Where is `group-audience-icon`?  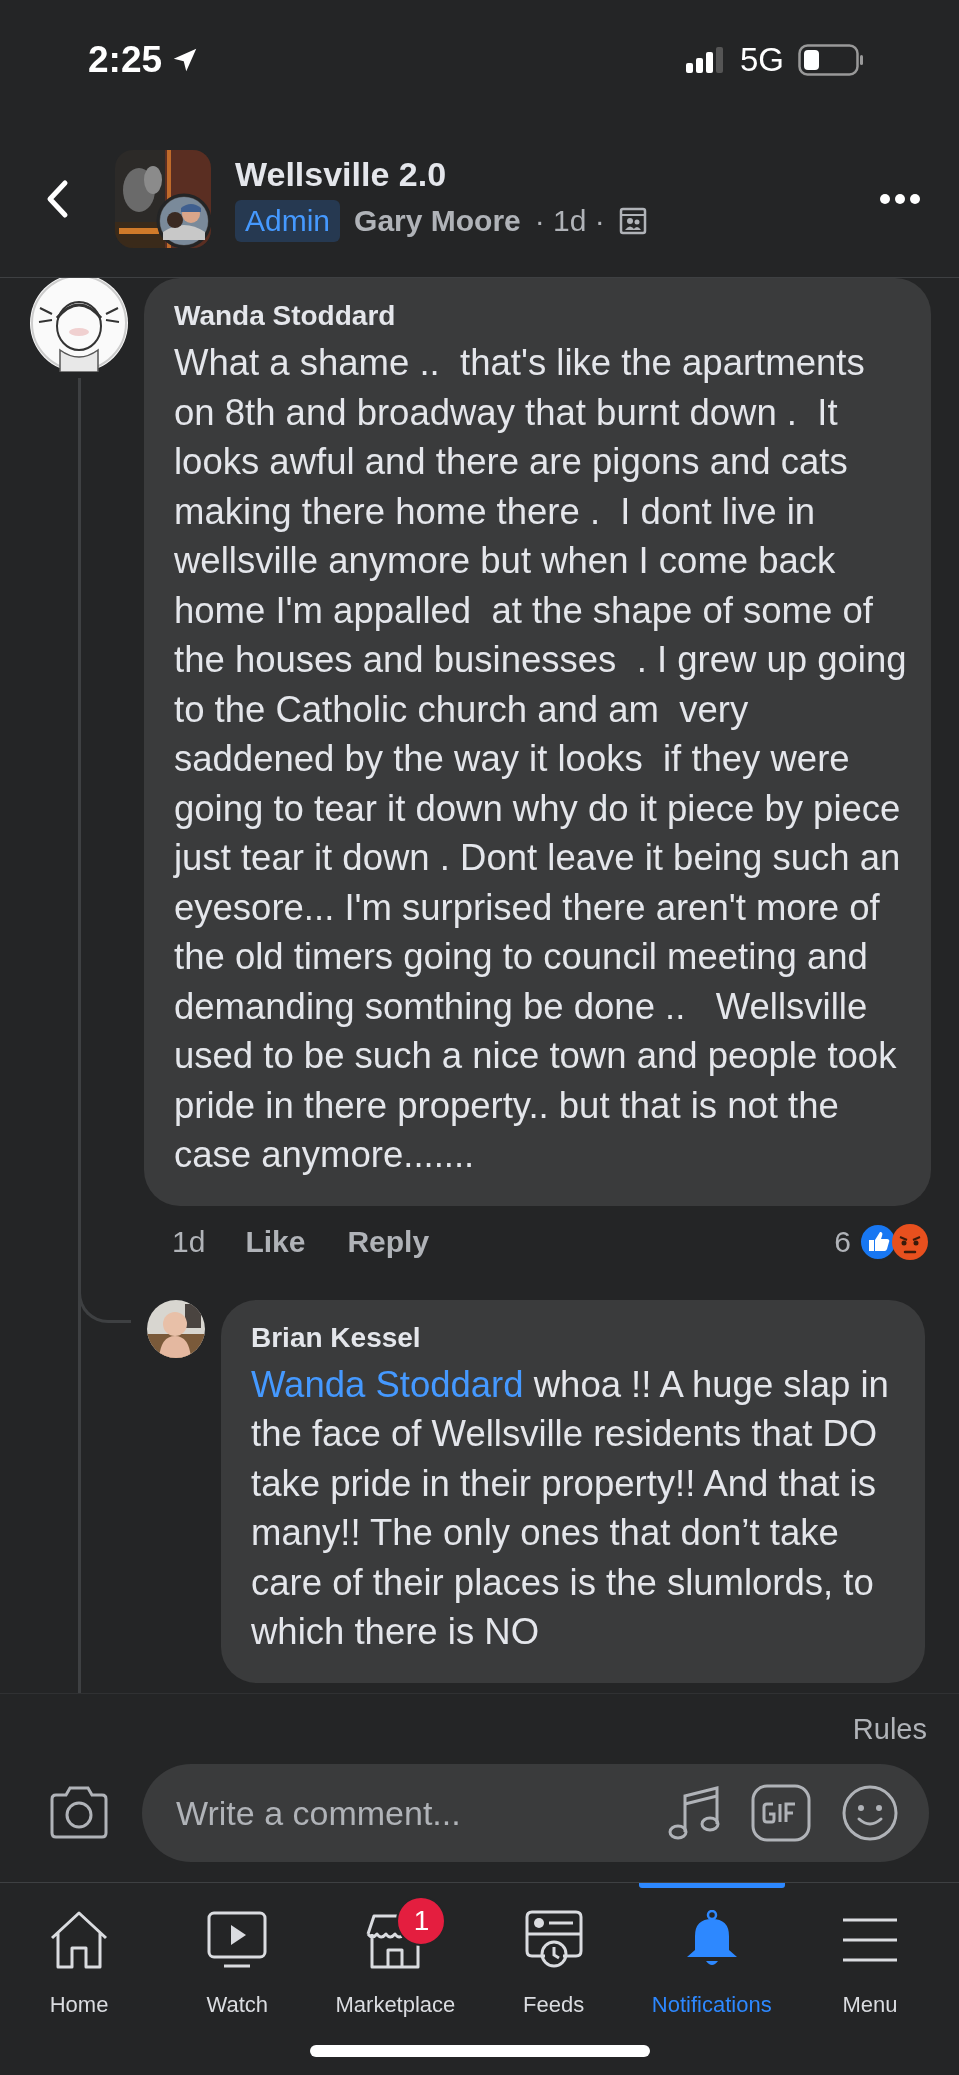 group-audience-icon is located at coordinates (632, 221).